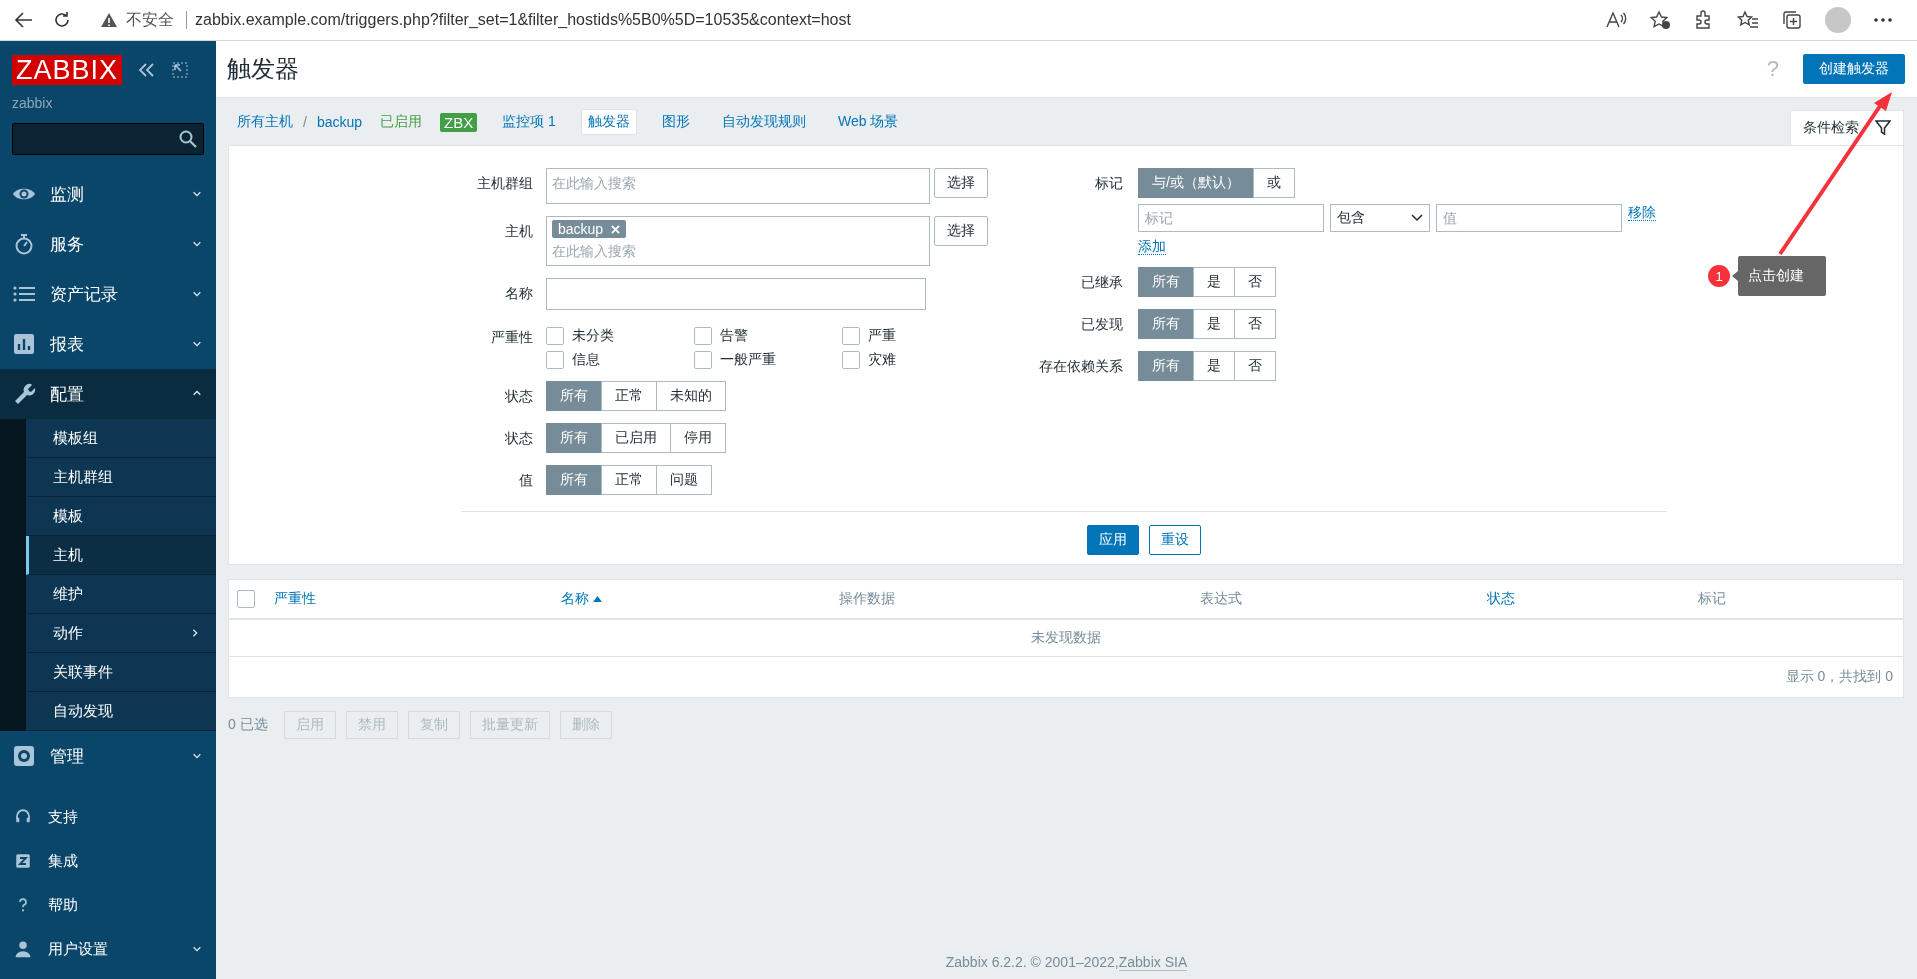 Image resolution: width=1917 pixels, height=979 pixels. Describe the element at coordinates (108, 756) in the screenshot. I see `menu-item: 管理` at that location.